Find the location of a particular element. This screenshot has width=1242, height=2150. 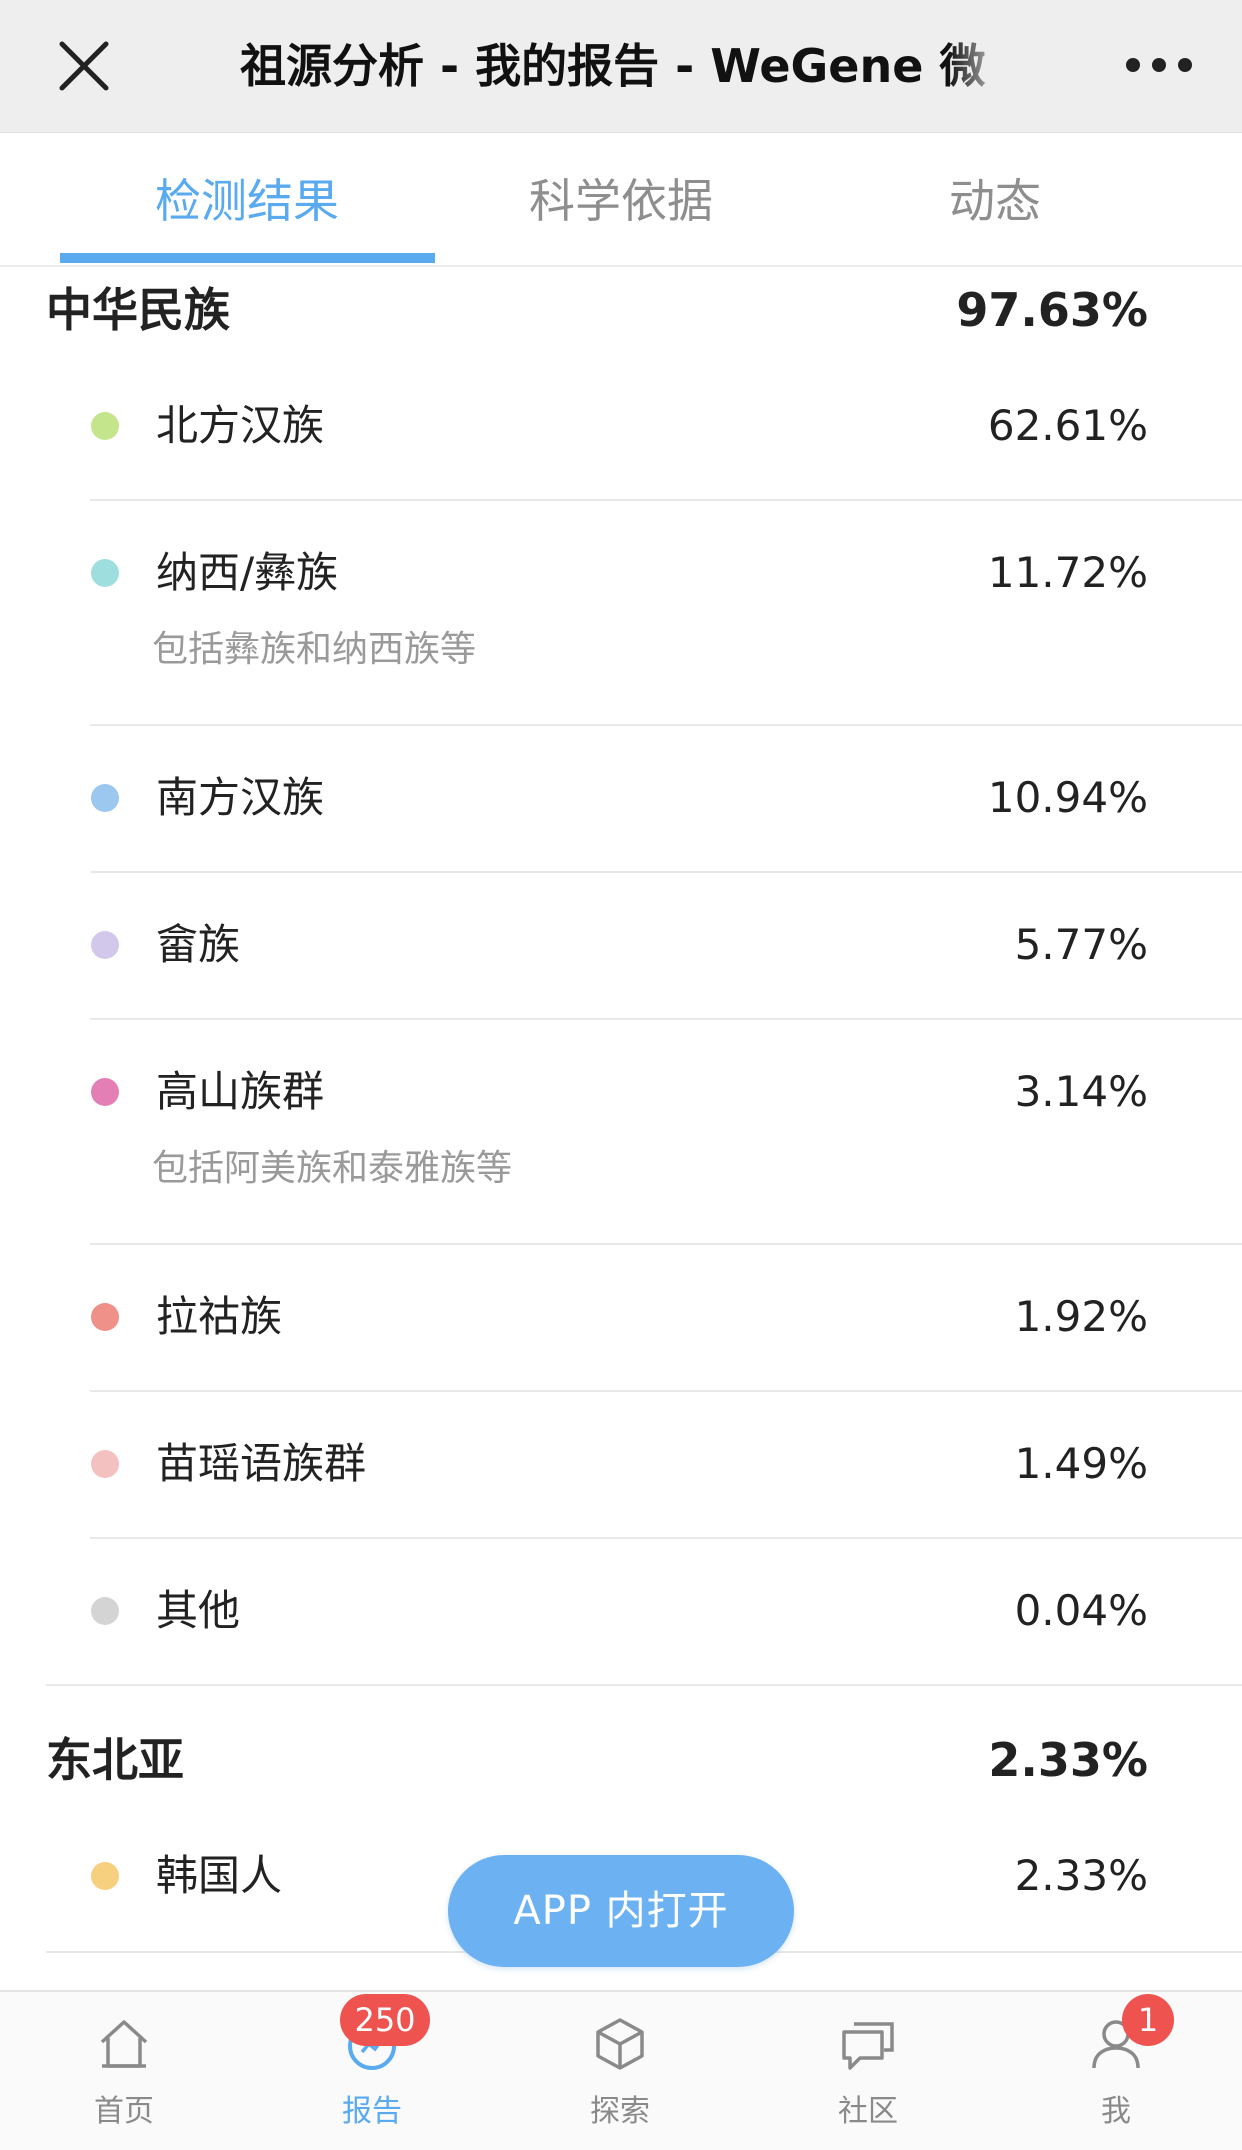

ancestry-percent: 1.92% is located at coordinates (1081, 1316).